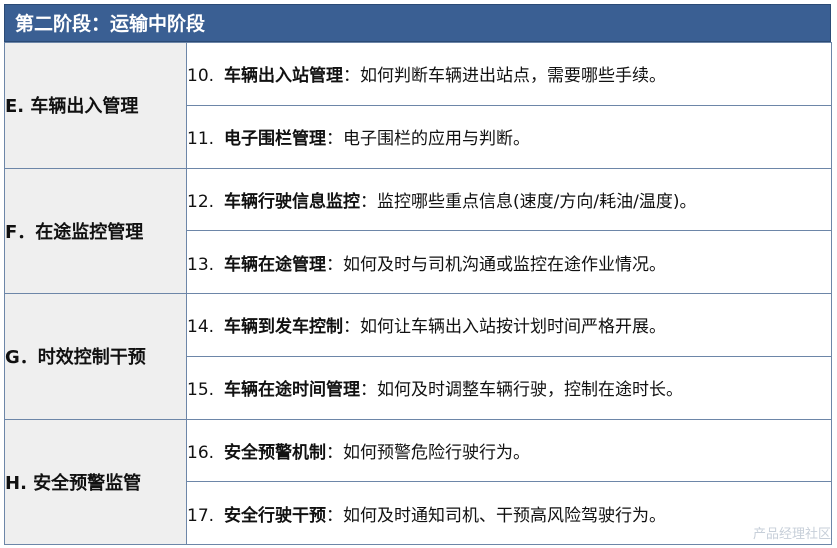 This screenshot has height=548, width=837. I want to click on watermark: 产品经理社区, so click(791, 534).